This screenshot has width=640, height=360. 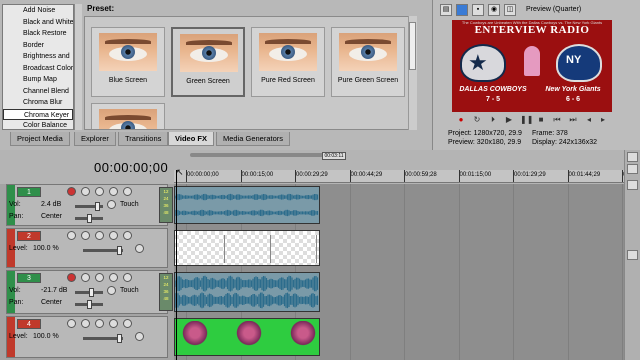 I want to click on go-to-start-icon: ⏮, so click(x=557, y=120).